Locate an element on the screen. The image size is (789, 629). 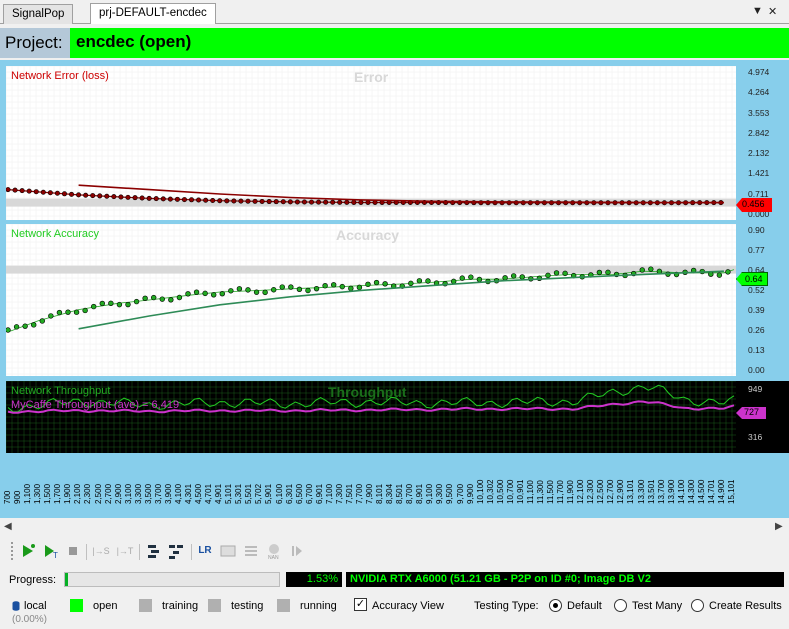
pause-icon is located at coordinates (297, 551).